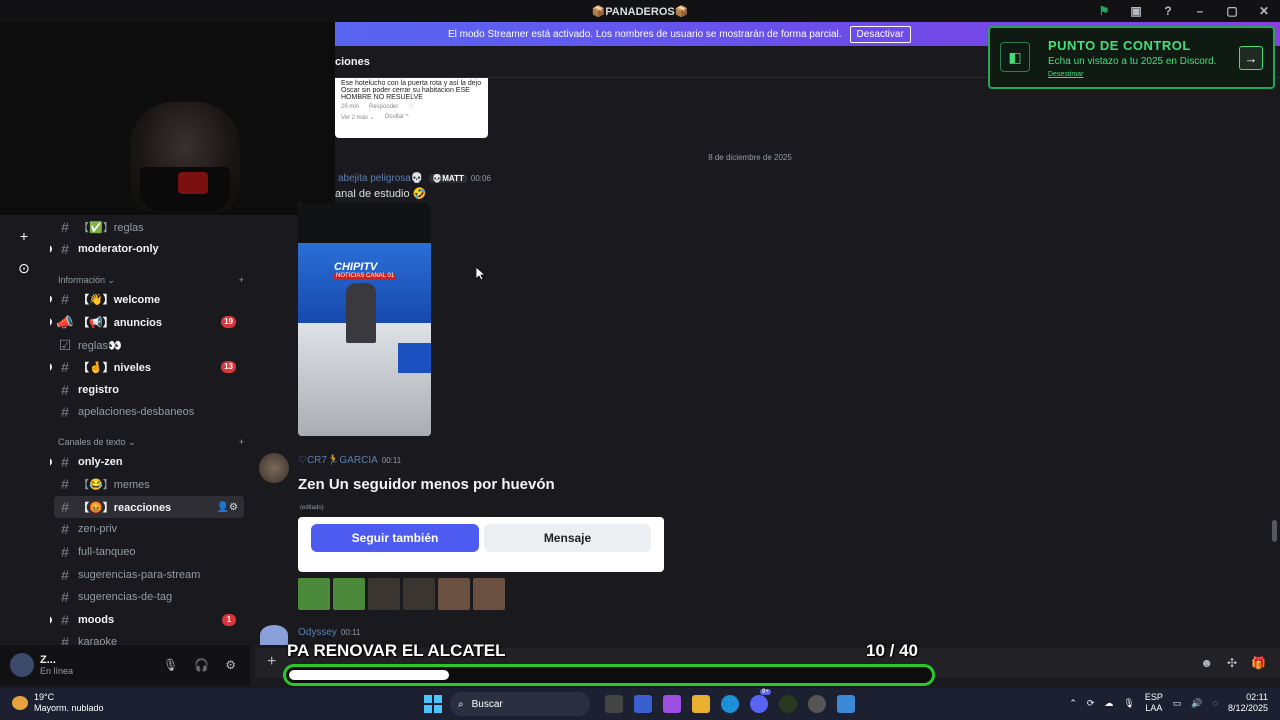 The height and width of the screenshot is (720, 1280). I want to click on message-text: Zen Un seguidor menos por huevón, so click(426, 484).